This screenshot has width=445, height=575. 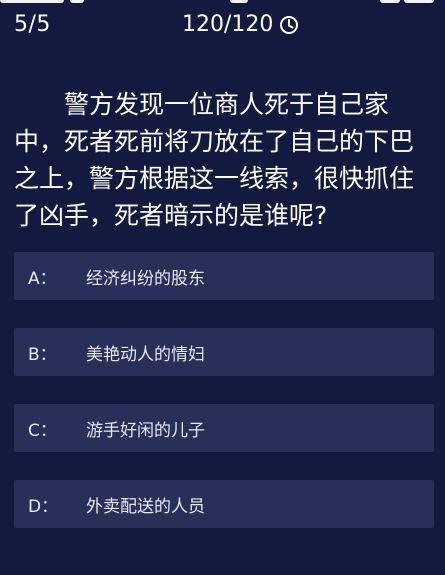 I want to click on option-label: 外卖配送的人员, so click(x=145, y=506).